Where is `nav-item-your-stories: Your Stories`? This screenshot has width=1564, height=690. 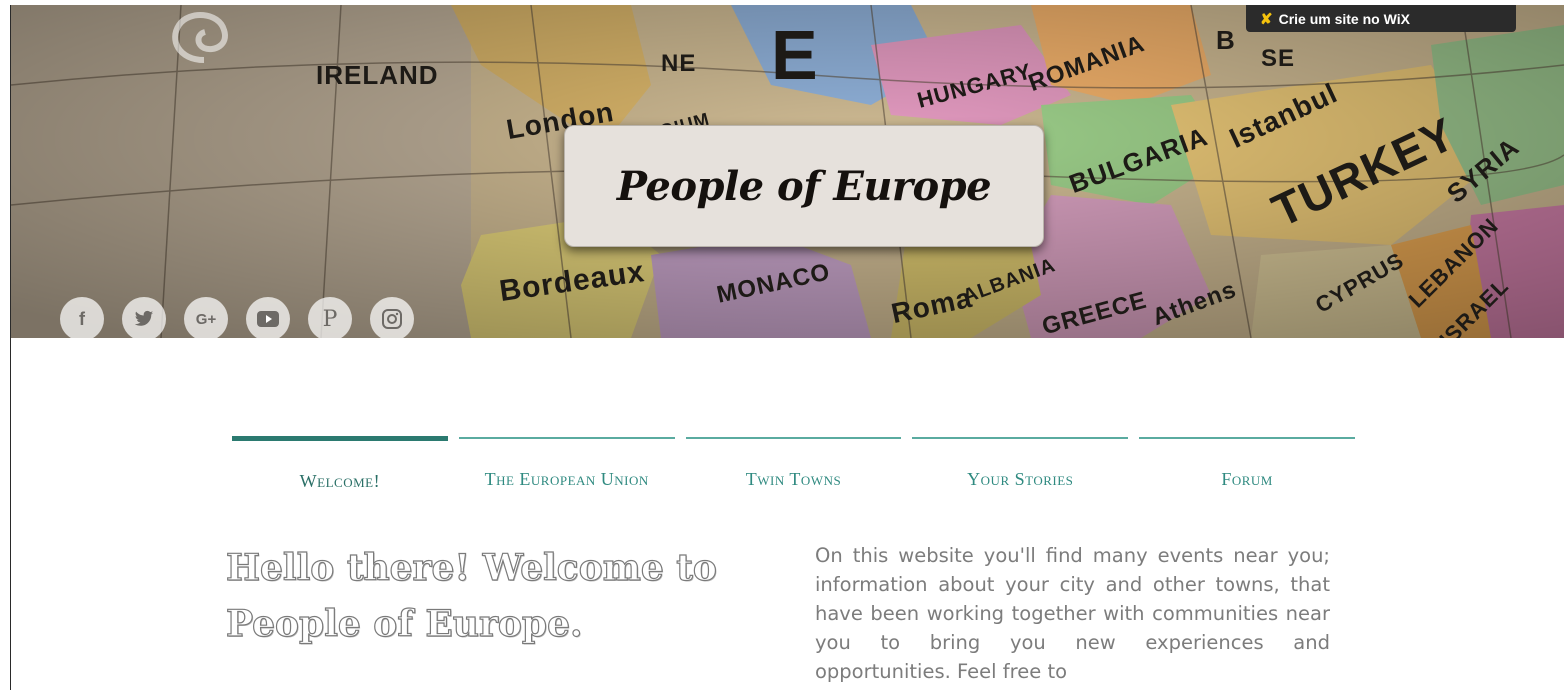
nav-item-your-stories: Your Stories is located at coordinates (1020, 464).